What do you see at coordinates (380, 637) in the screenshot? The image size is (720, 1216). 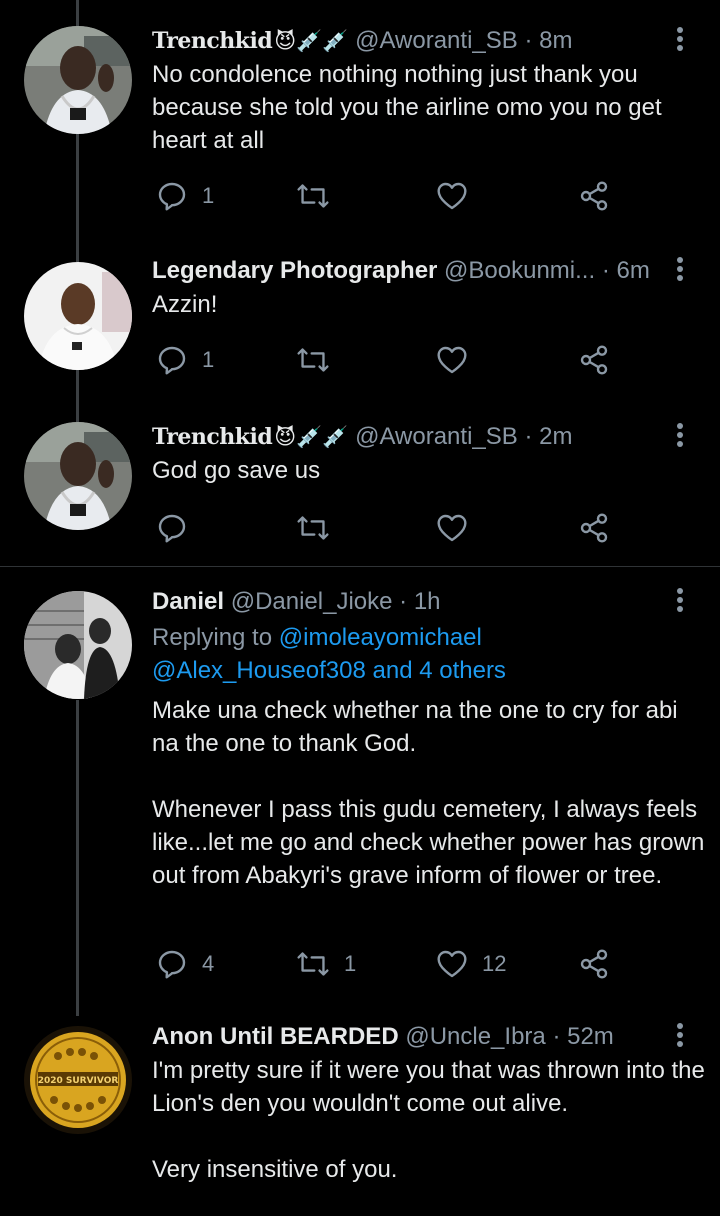 I see `mention-link: @imoleayomichael` at bounding box center [380, 637].